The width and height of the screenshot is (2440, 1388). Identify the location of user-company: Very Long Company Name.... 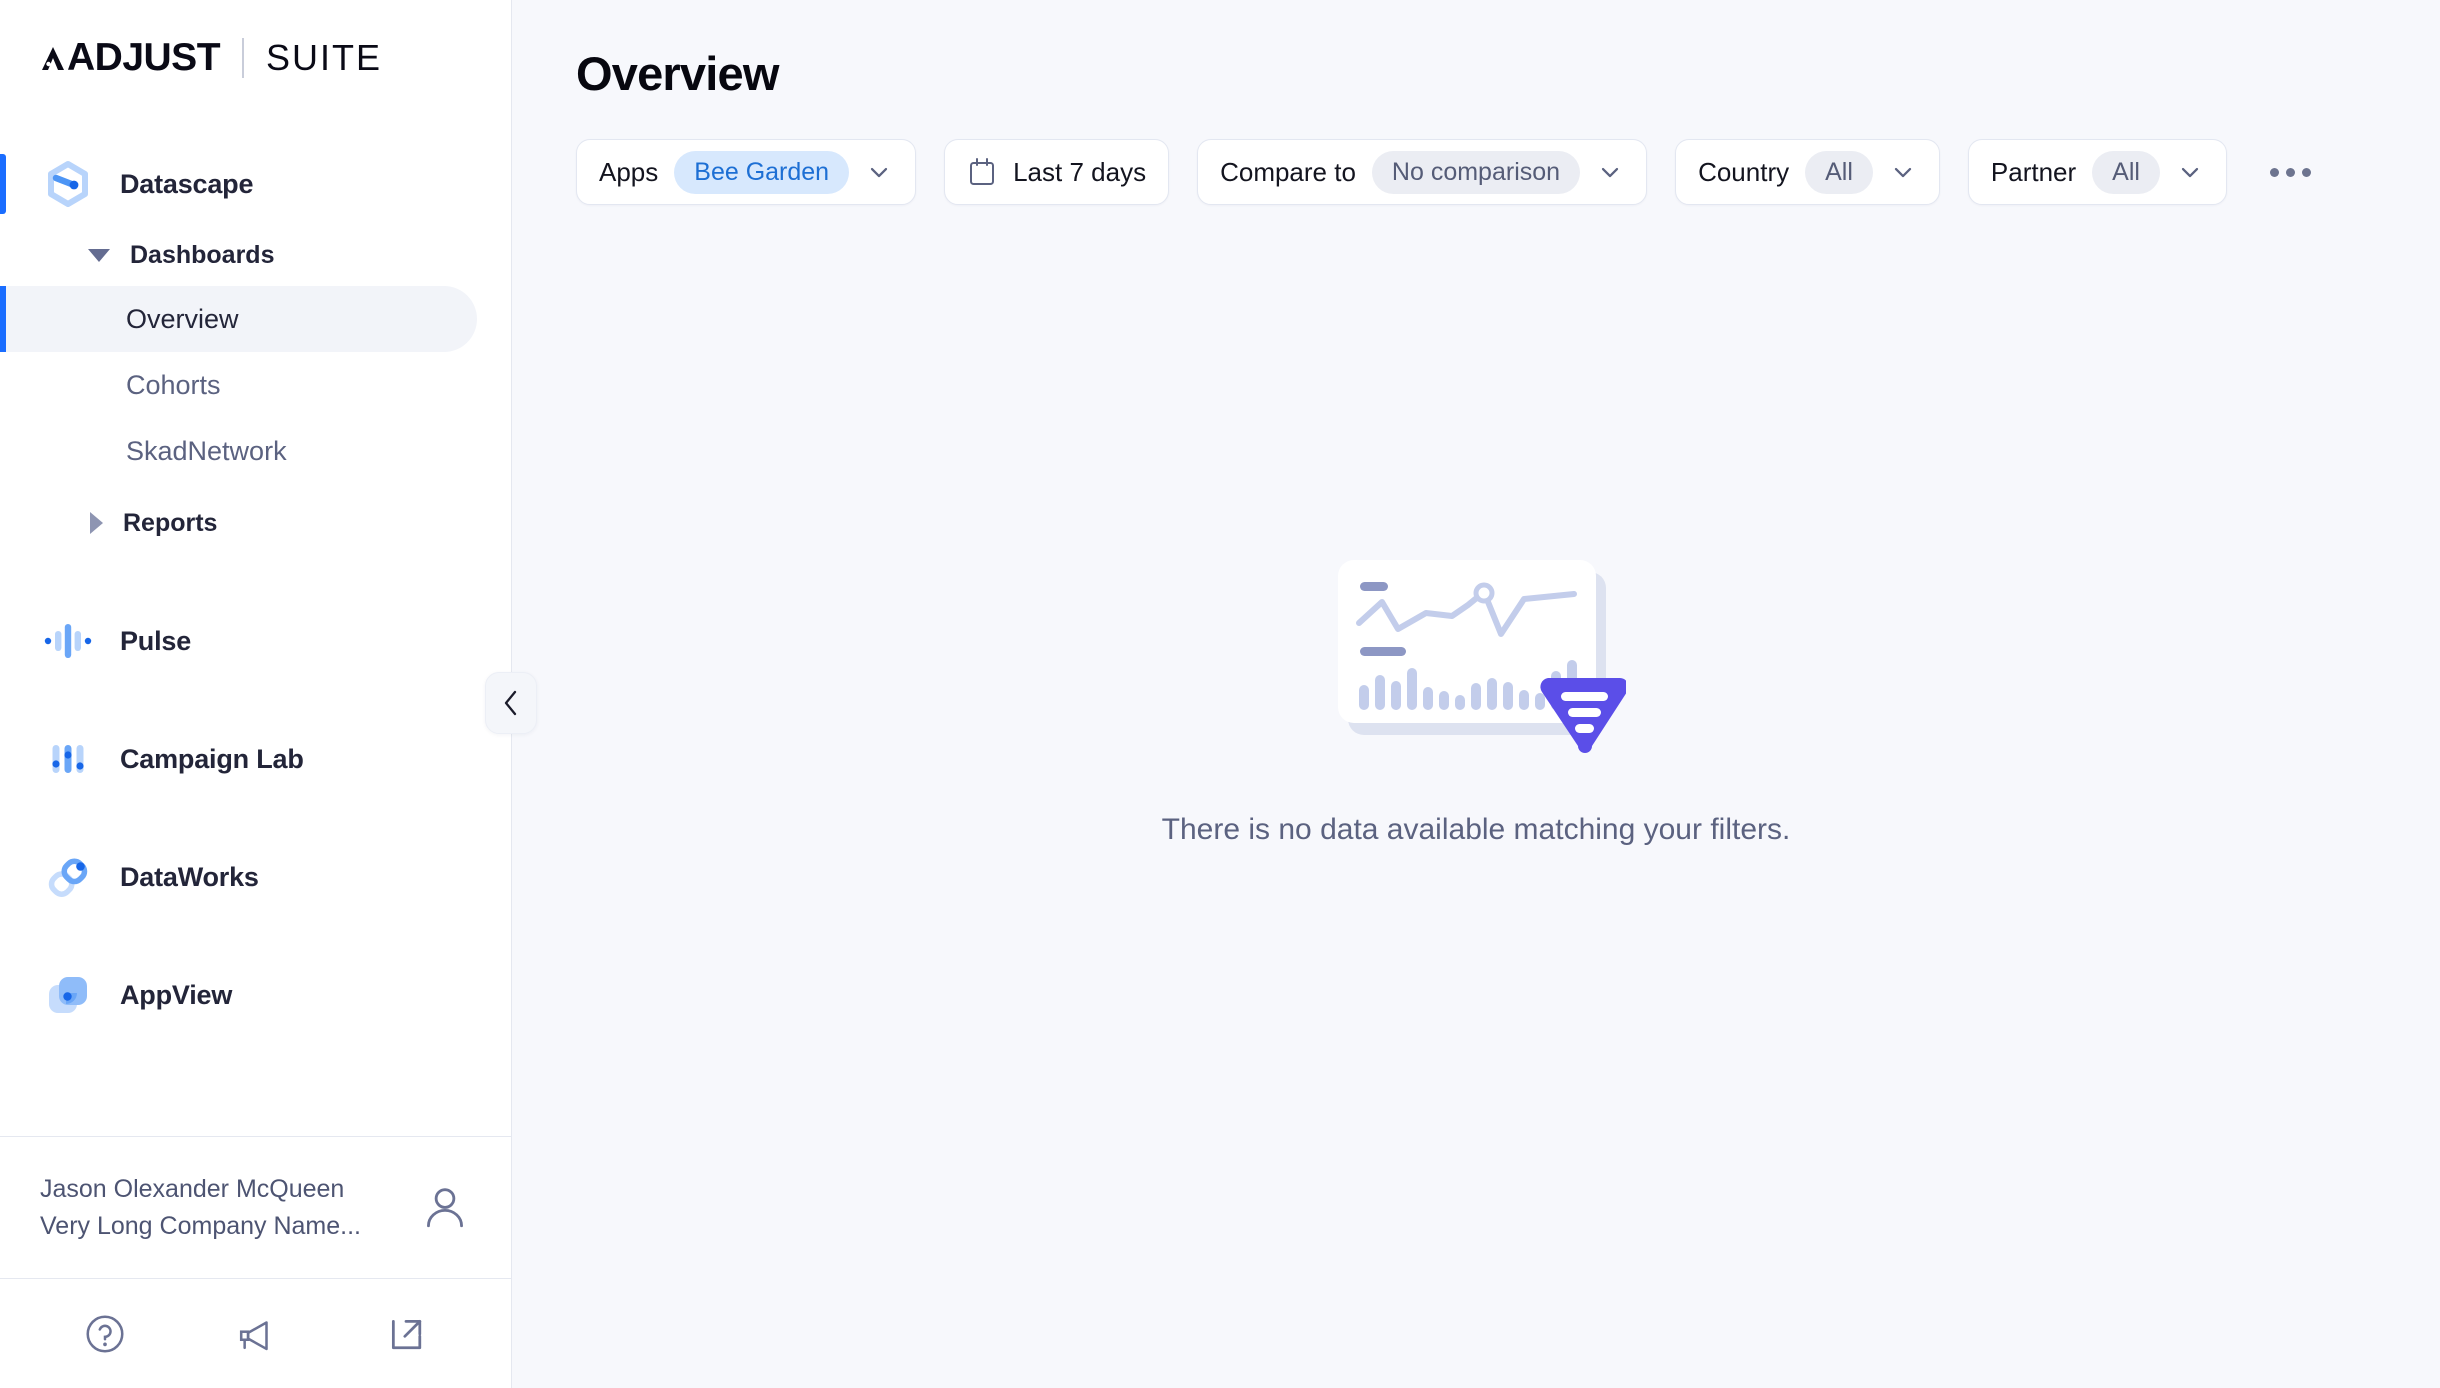
(200, 1225).